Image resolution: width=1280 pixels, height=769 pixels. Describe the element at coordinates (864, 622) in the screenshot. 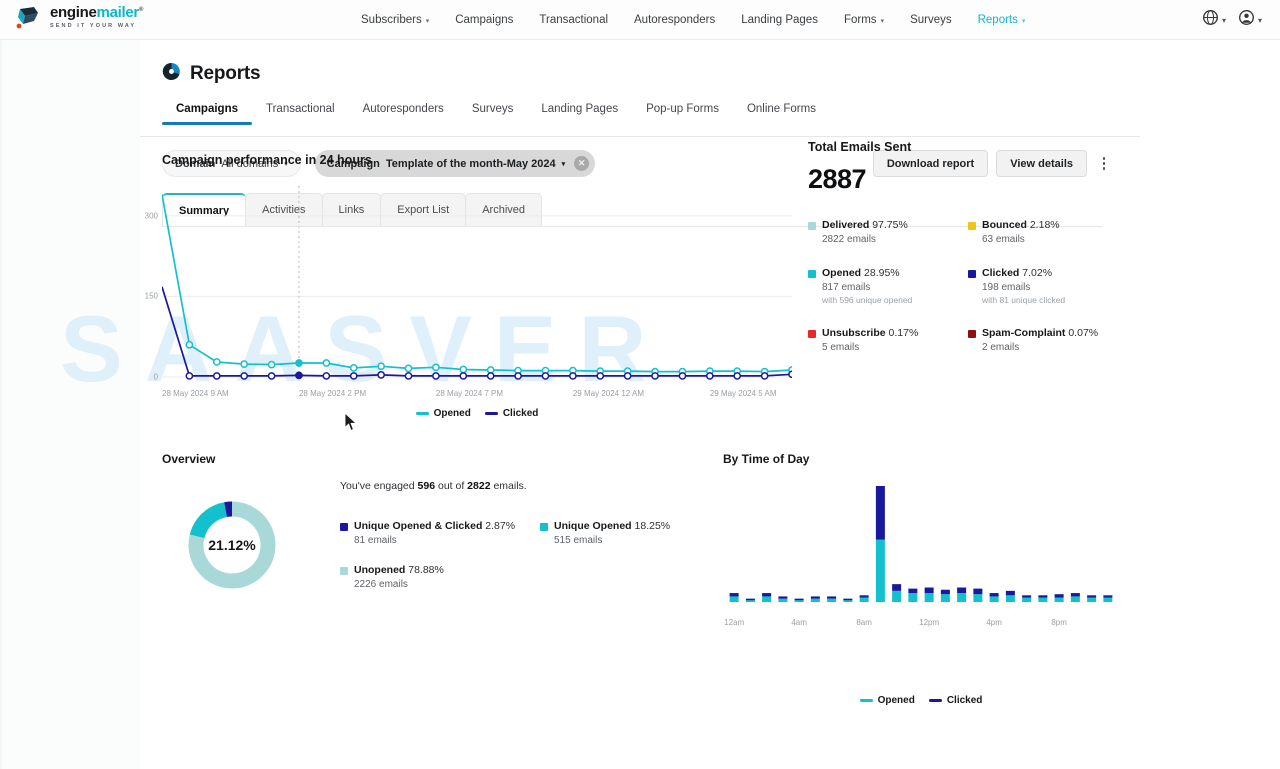

I see `time-axis-tick: 8am` at that location.